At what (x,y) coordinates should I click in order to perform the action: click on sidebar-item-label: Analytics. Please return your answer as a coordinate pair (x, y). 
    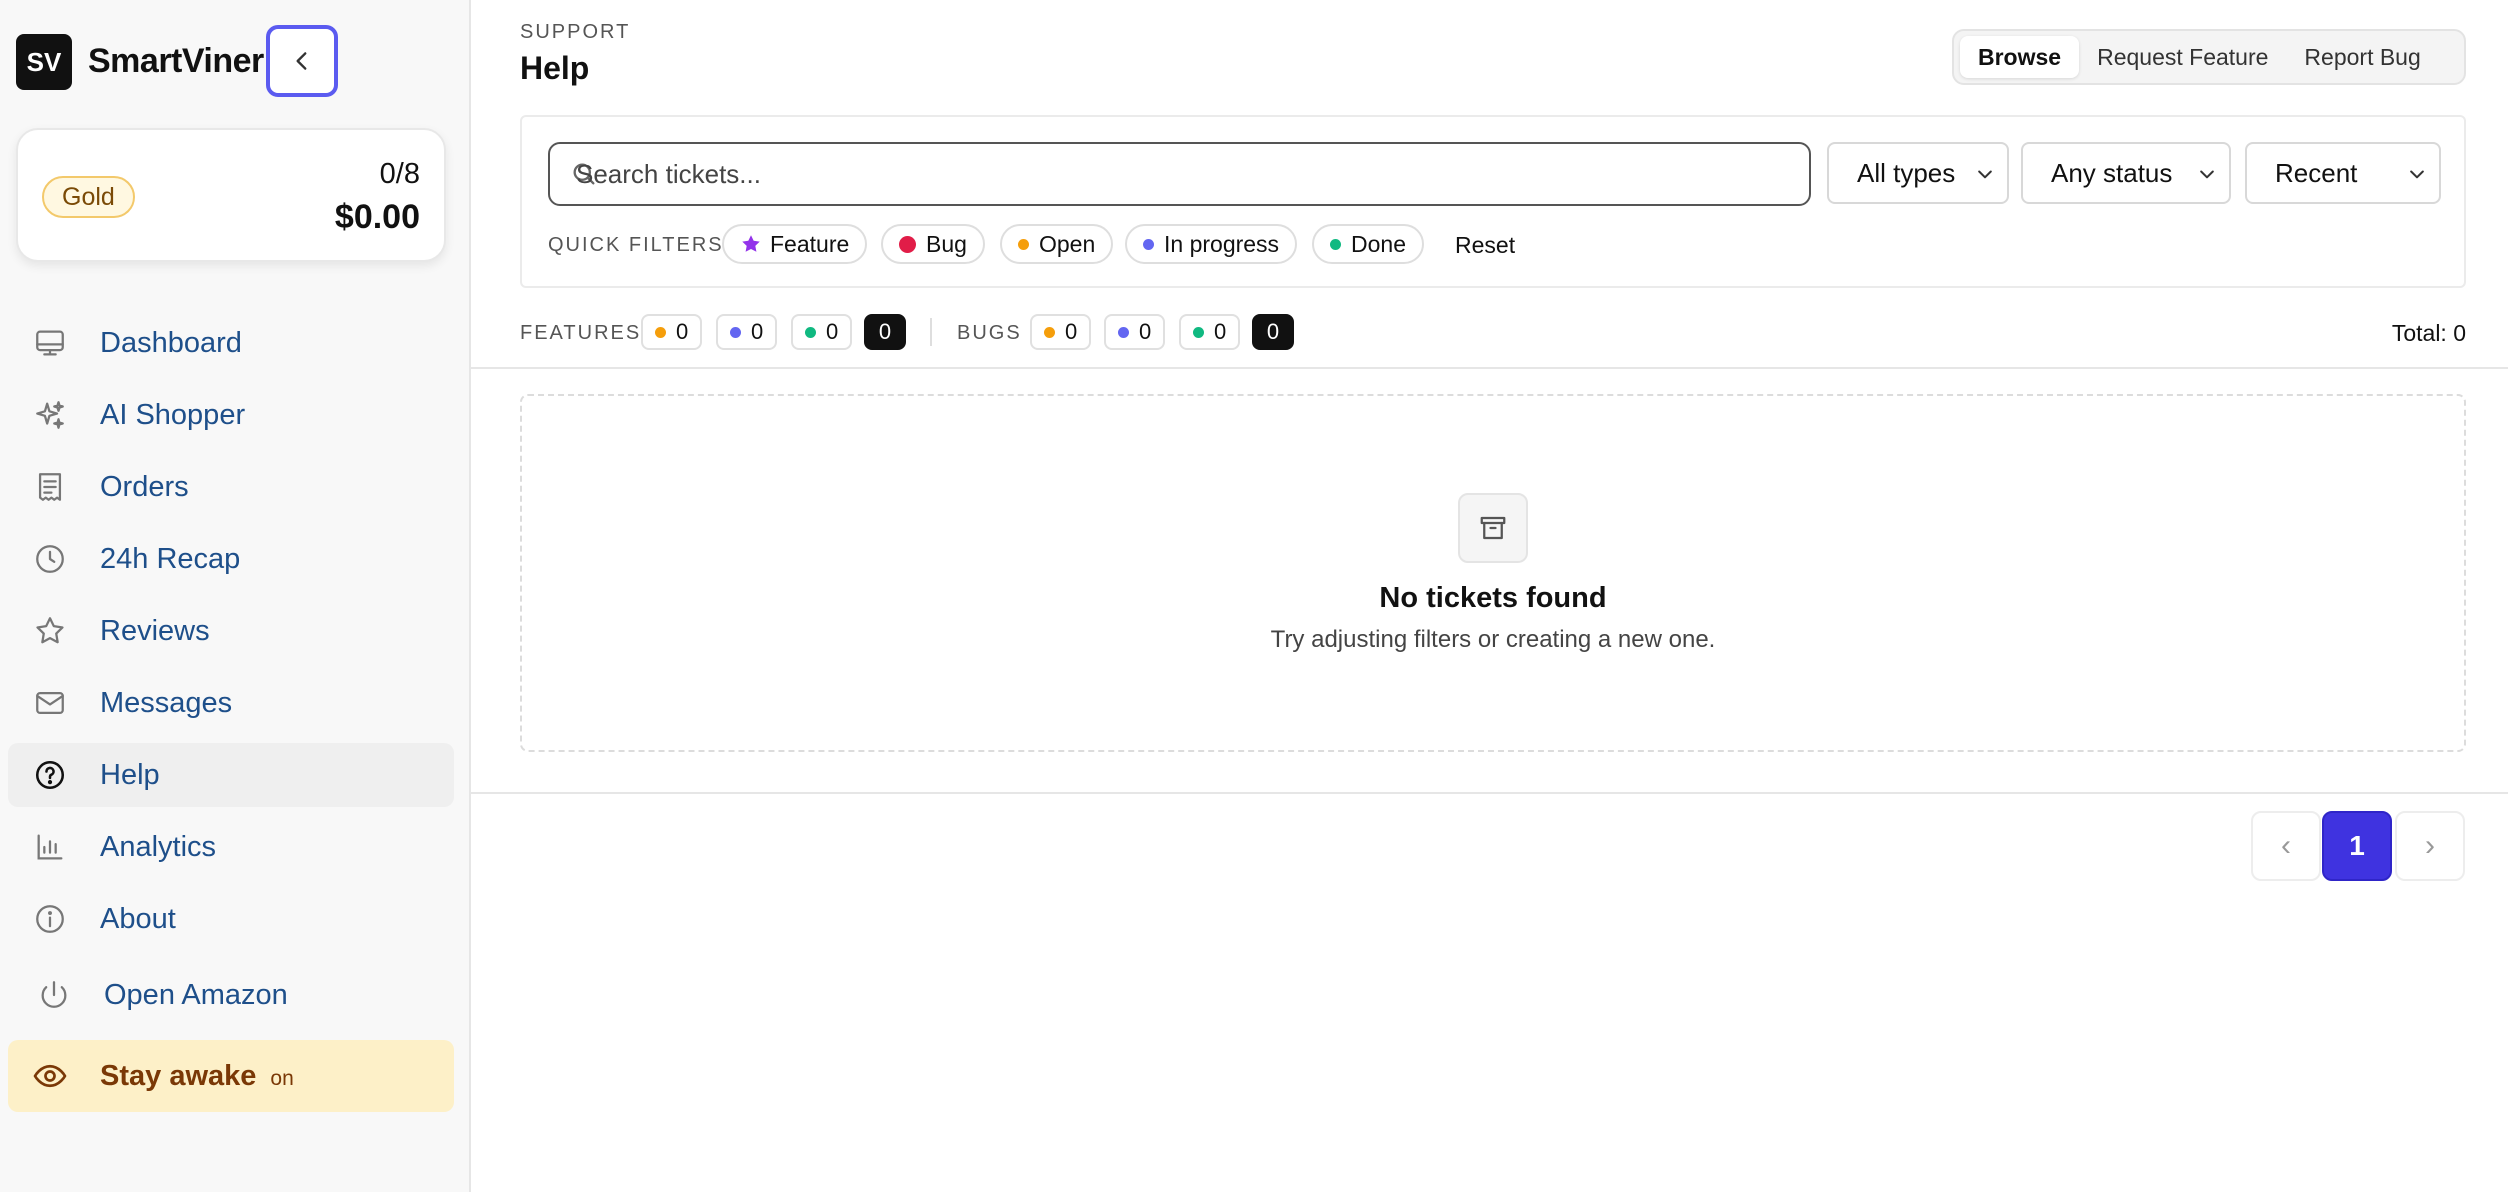
    Looking at the image, I should click on (158, 846).